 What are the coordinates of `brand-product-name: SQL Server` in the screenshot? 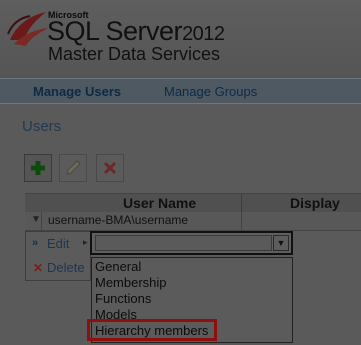 It's located at (115, 31).